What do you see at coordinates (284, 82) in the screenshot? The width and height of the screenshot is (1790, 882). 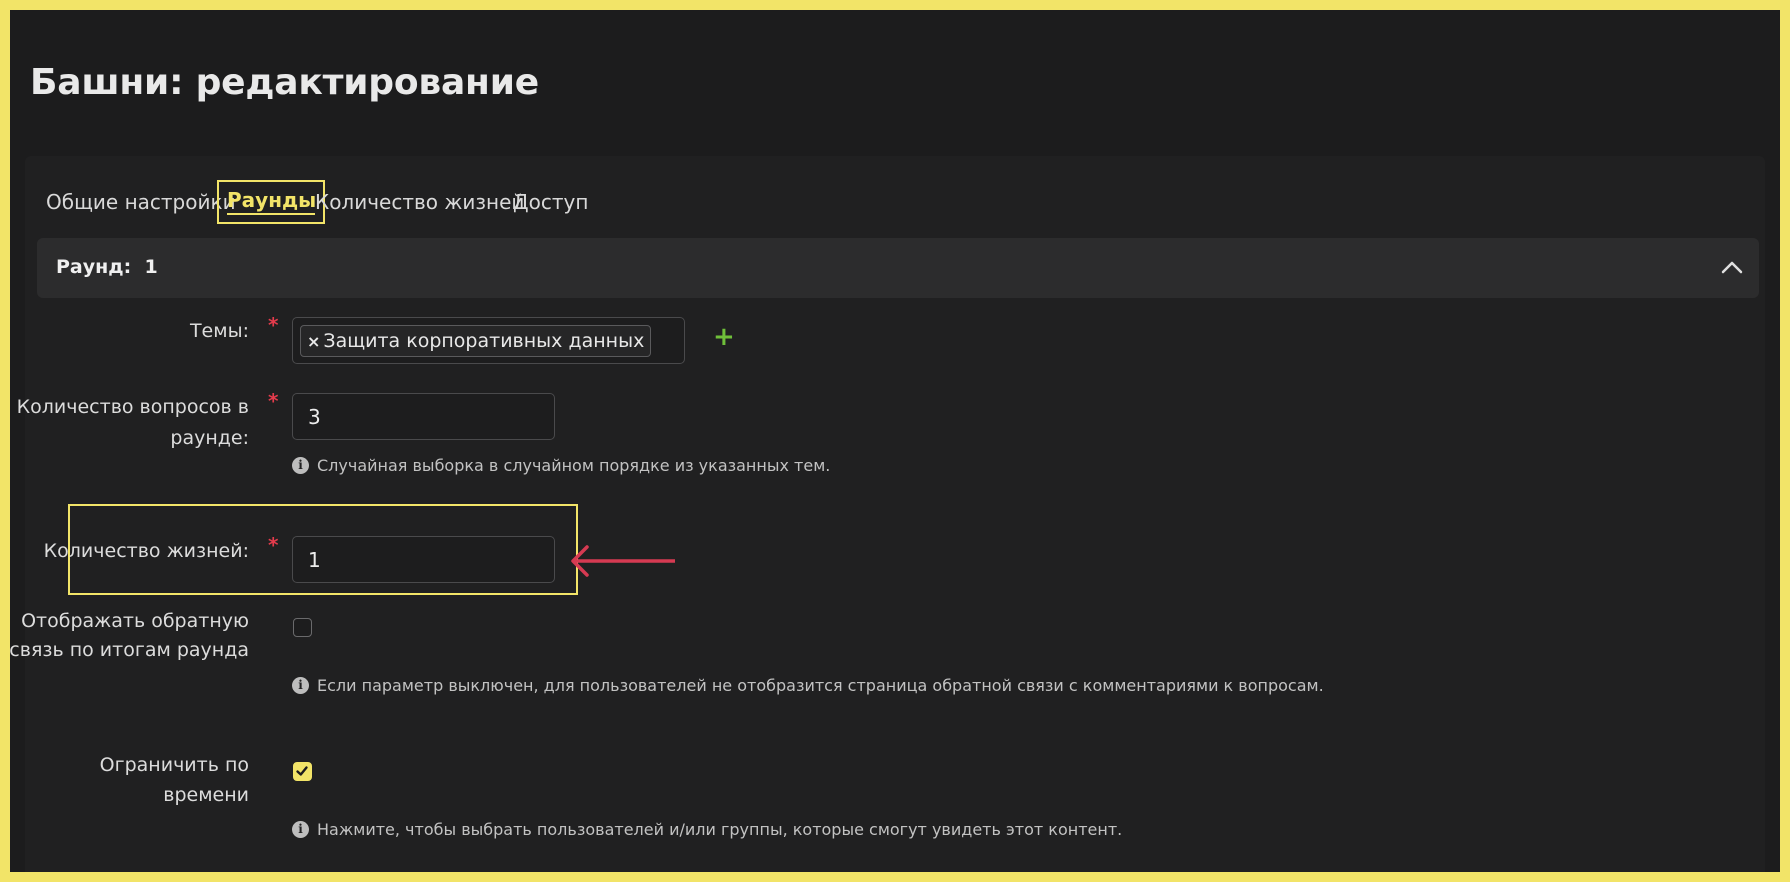 I see `page-title: Башни: редактирование` at bounding box center [284, 82].